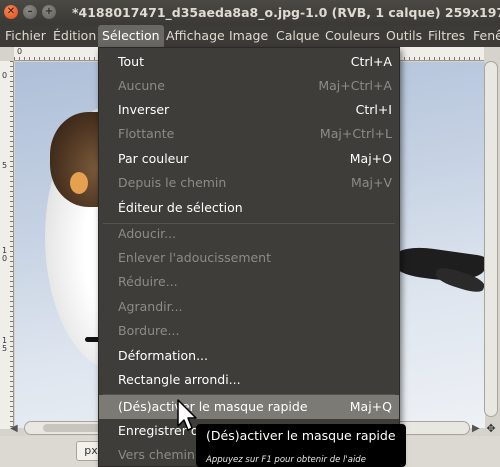 This screenshot has width=500, height=467. What do you see at coordinates (74, 36) in the screenshot?
I see `menu-edition: Édition` at bounding box center [74, 36].